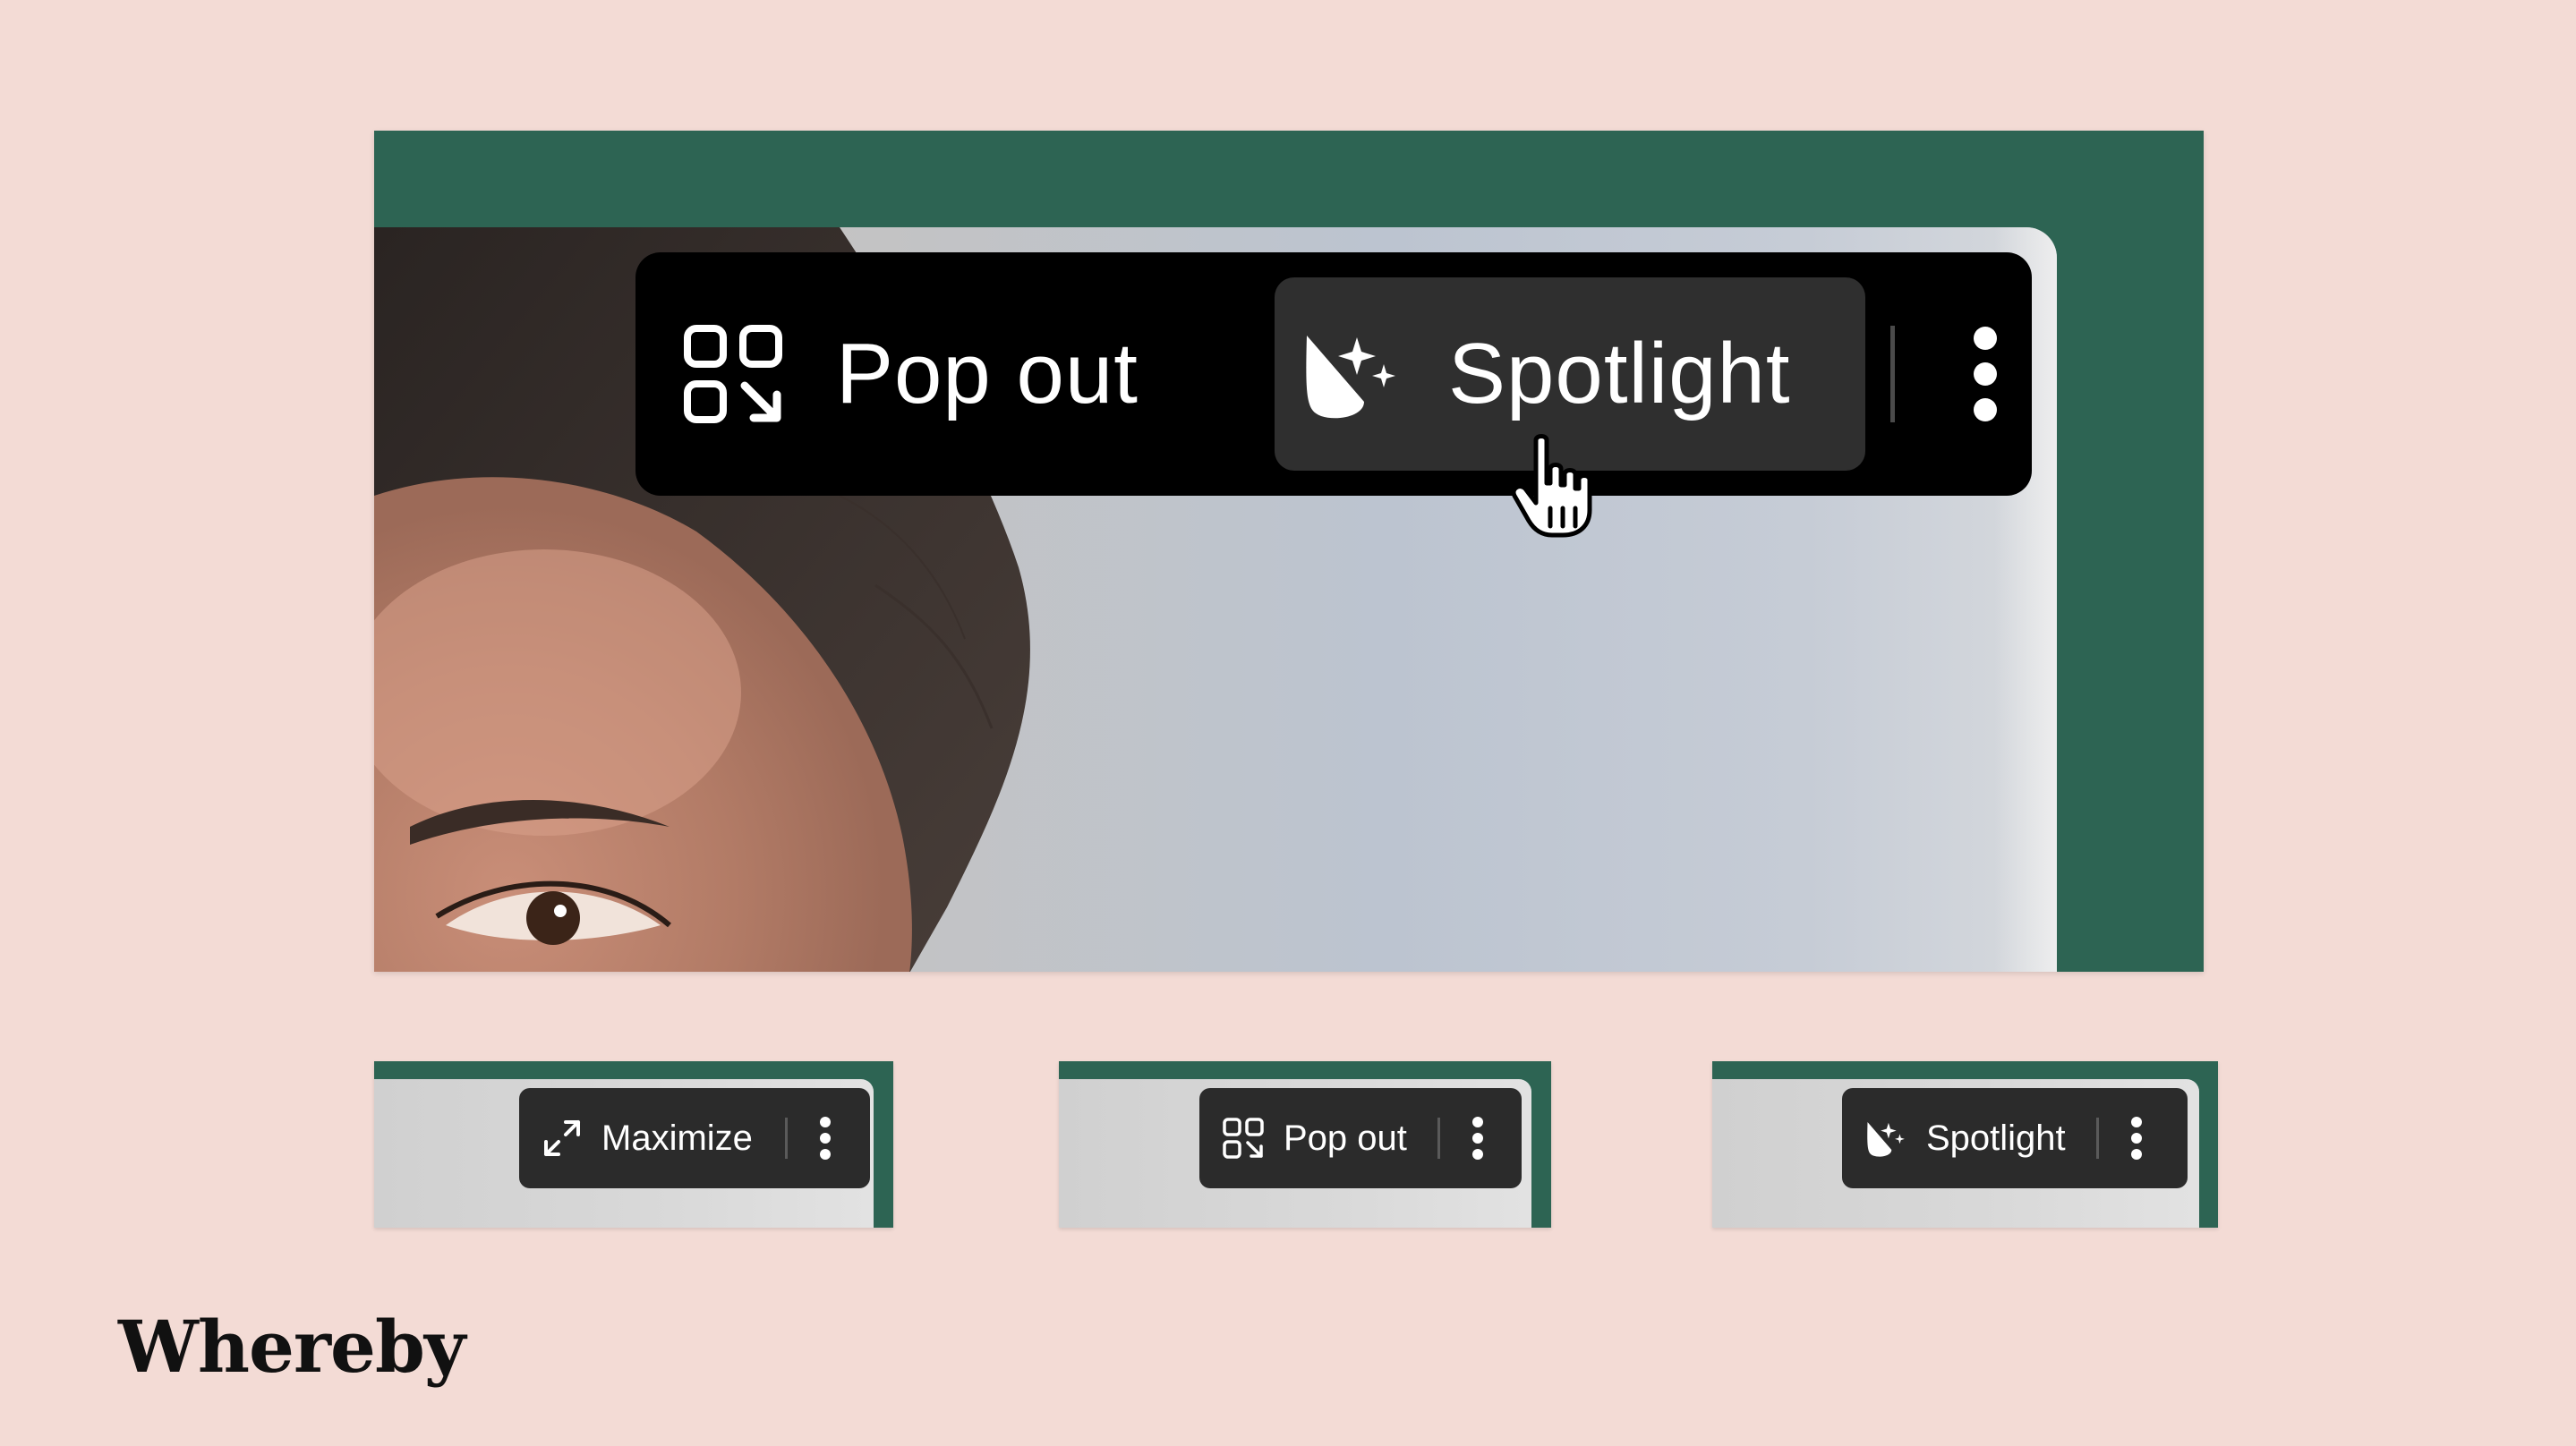 Image resolution: width=2576 pixels, height=1446 pixels. Describe the element at coordinates (562, 1138) in the screenshot. I see `maximize-arrows-icon` at that location.